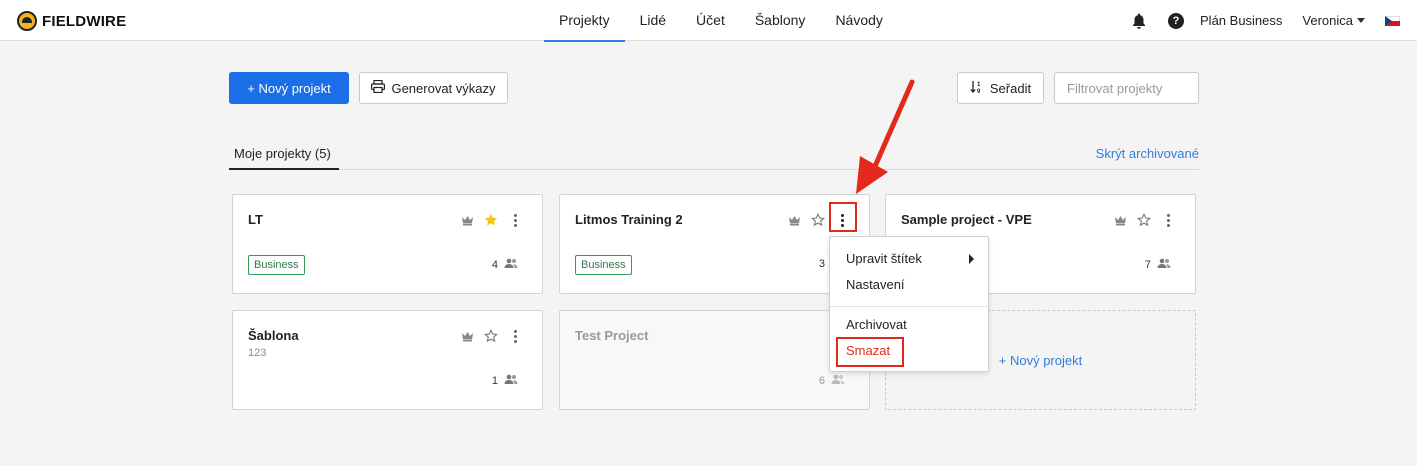  Describe the element at coordinates (1126, 88) in the screenshot. I see `filter-projects-input` at that location.